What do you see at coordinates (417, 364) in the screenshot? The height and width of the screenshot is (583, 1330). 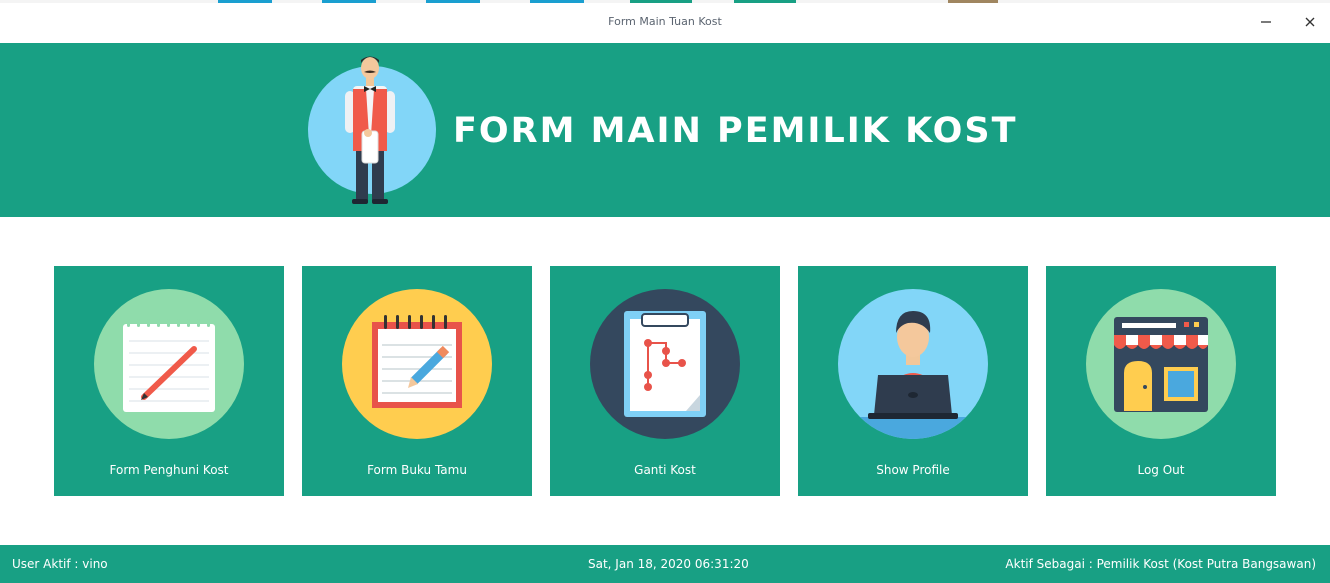 I see `guestbook-icon` at bounding box center [417, 364].